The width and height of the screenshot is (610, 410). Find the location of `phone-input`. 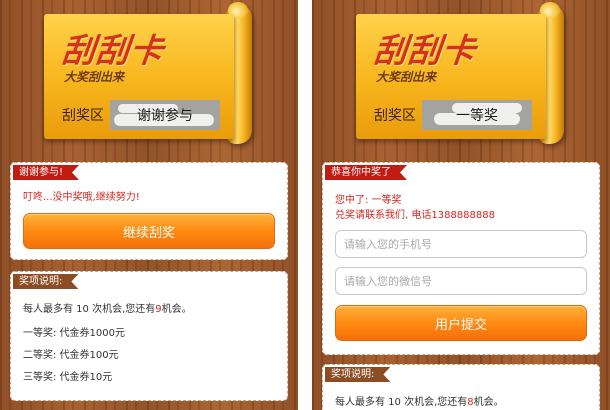

phone-input is located at coordinates (461, 244).